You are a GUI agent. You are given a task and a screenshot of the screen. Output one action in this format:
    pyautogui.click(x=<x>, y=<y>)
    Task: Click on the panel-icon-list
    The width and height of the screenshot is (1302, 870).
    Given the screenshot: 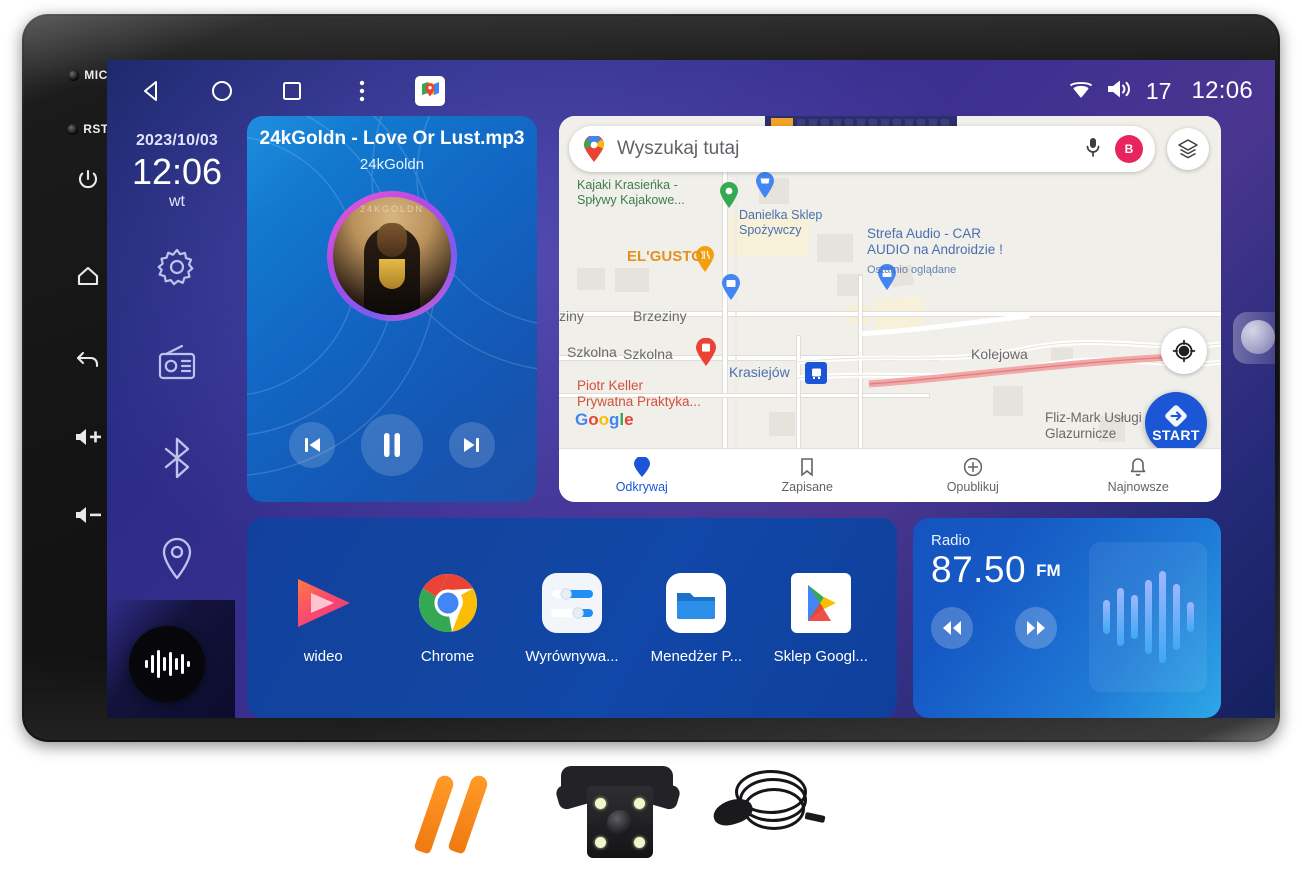 What is the action you would take?
    pyautogui.click(x=177, y=416)
    